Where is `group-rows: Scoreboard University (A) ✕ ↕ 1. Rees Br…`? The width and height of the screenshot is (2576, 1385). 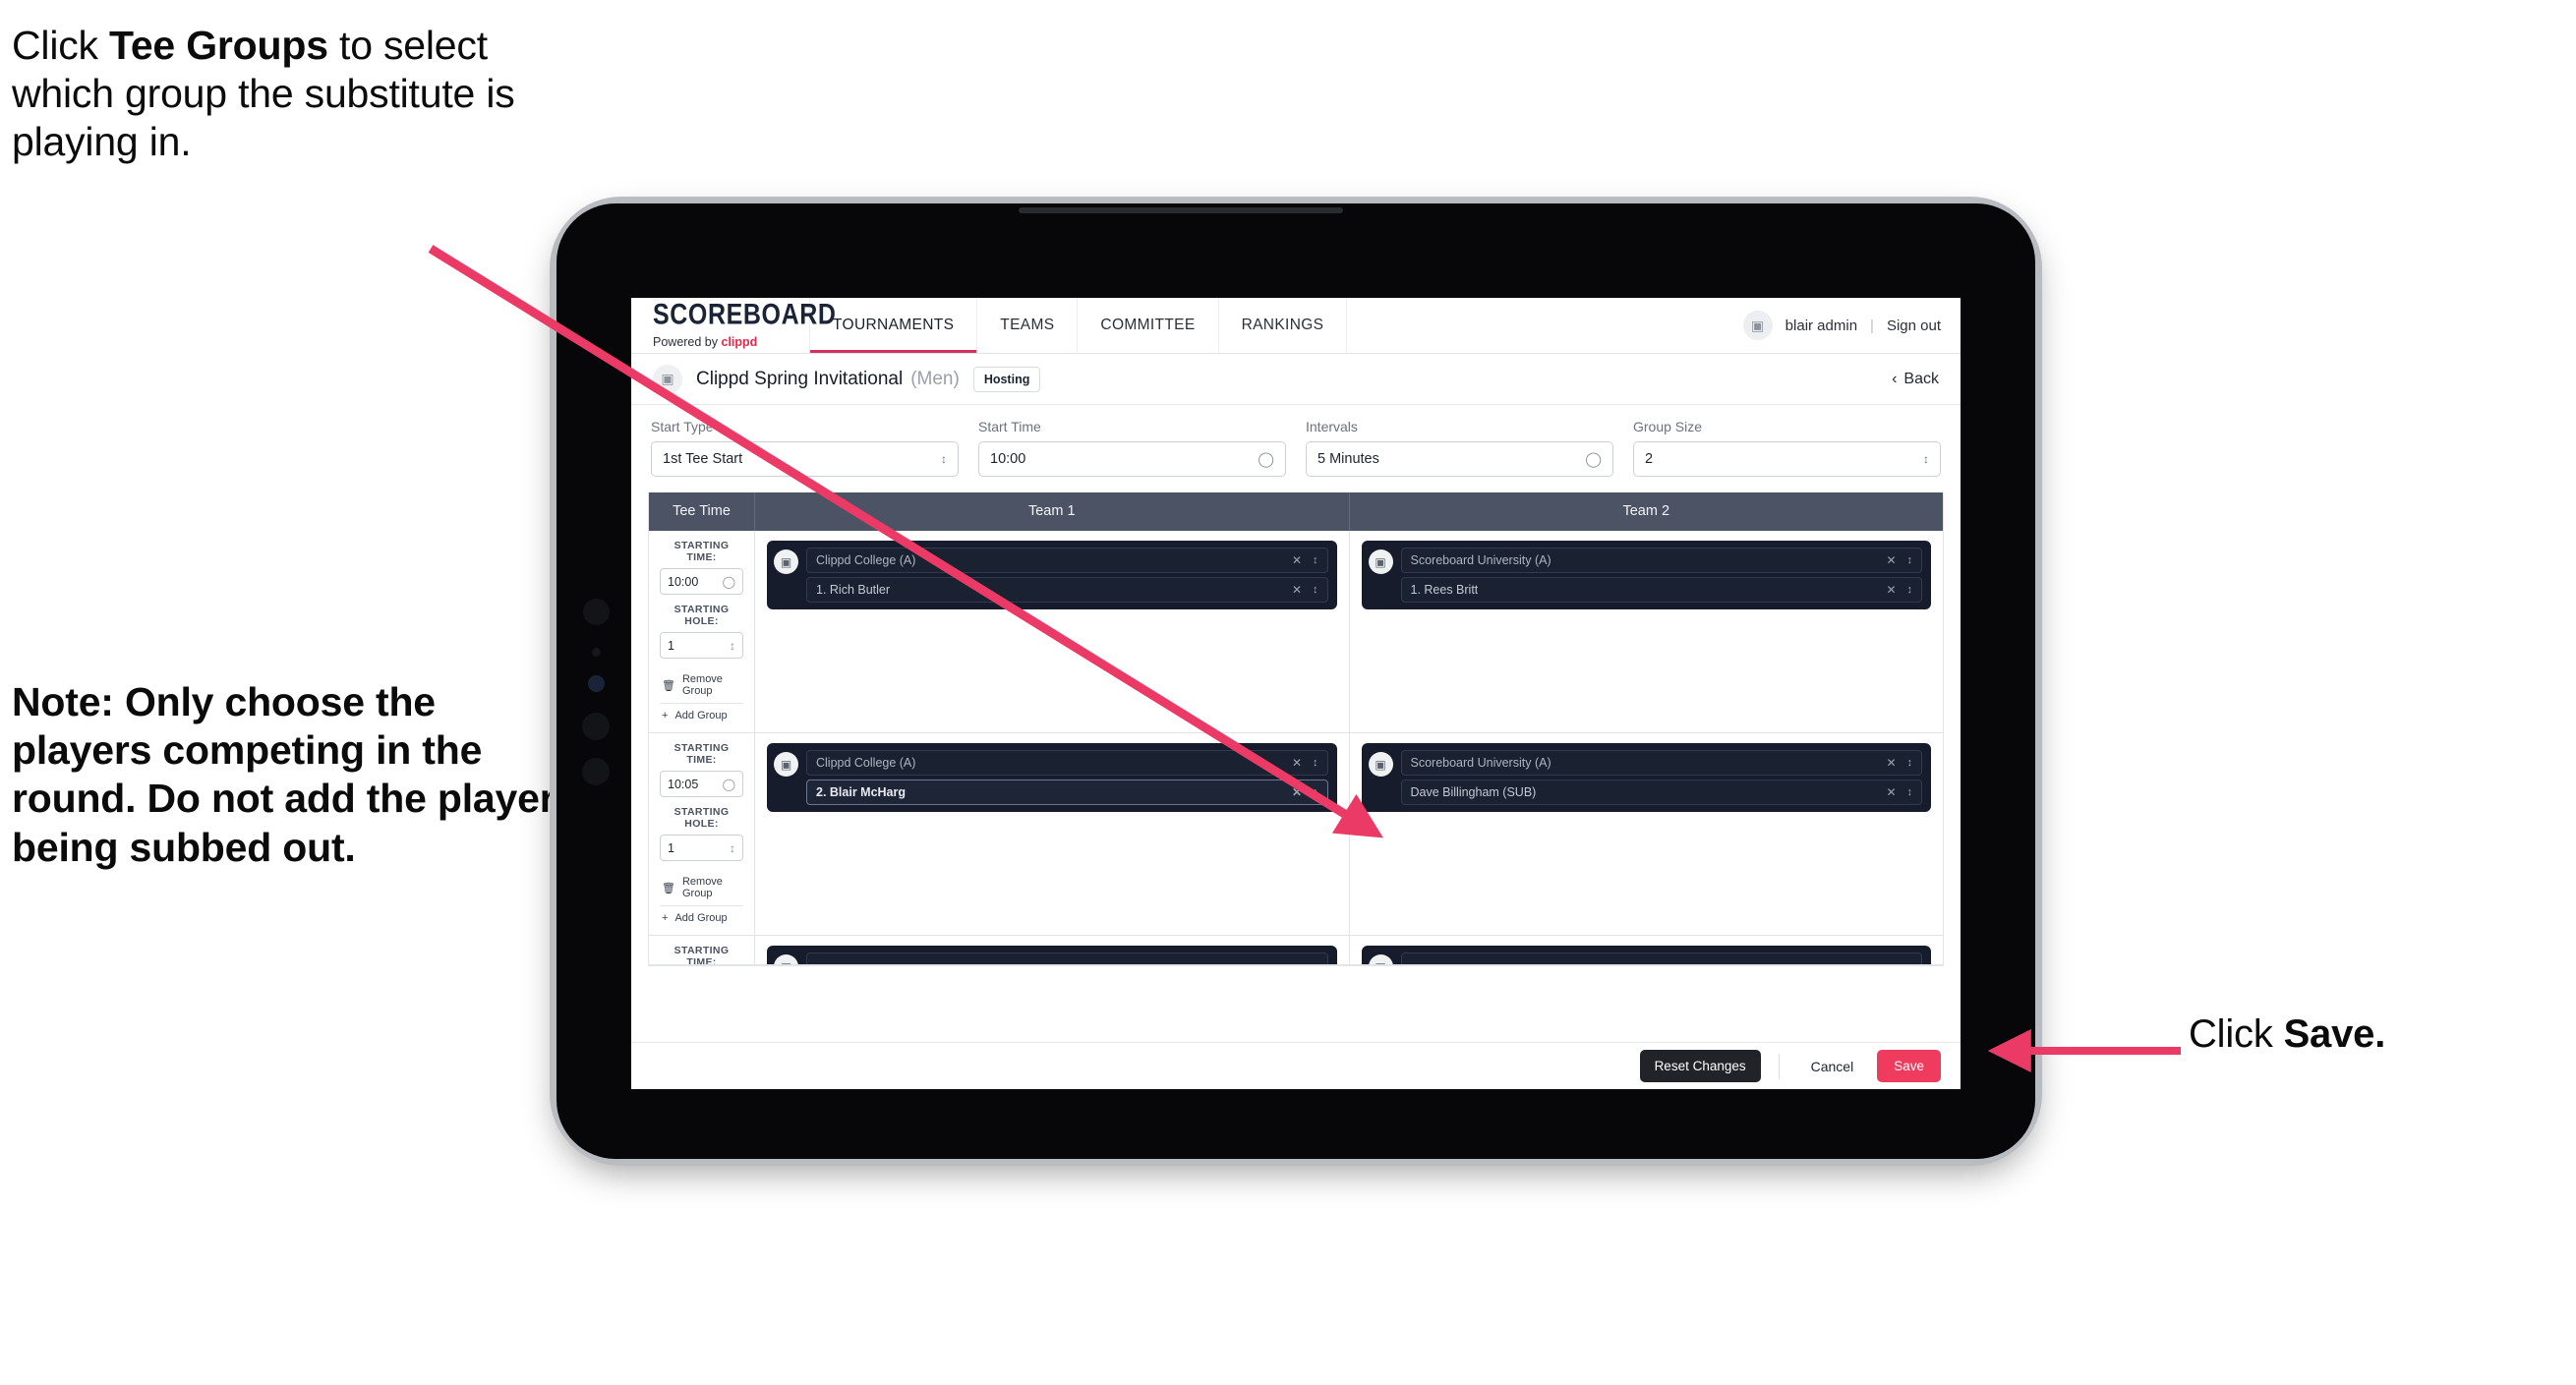 group-rows: Scoreboard University (A) ✕ ↕ 1. Rees Br… is located at coordinates (1661, 575).